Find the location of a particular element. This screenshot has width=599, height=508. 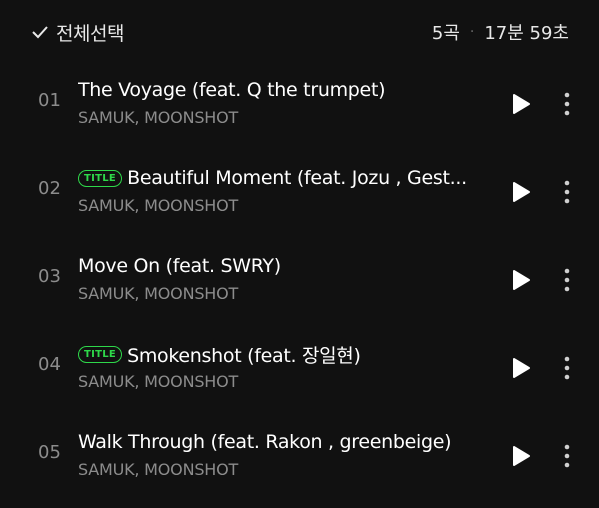

select-all-label: 전체선택 is located at coordinates (90, 33).